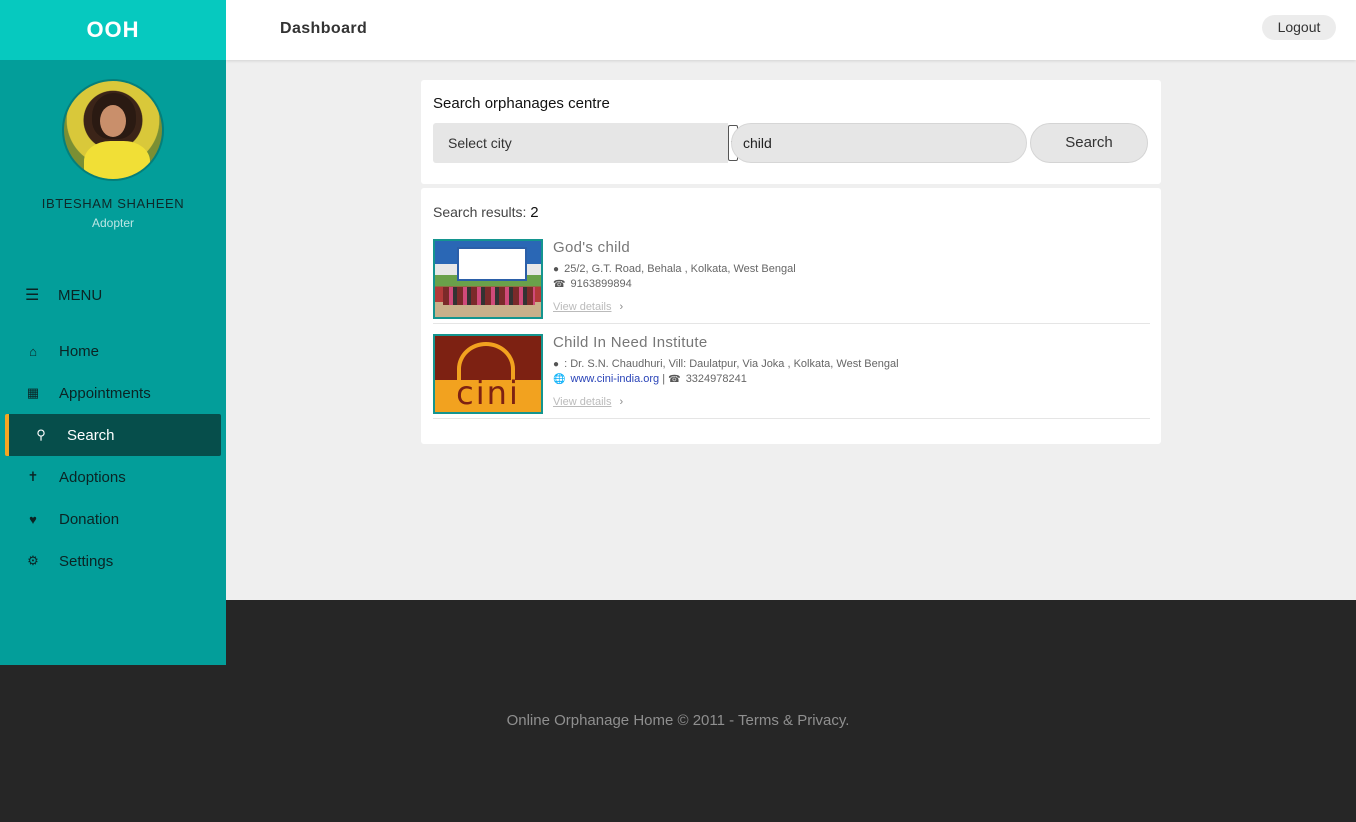 This screenshot has height=822, width=1356. What do you see at coordinates (716, 379) in the screenshot?
I see `phone-text: 3324978241` at bounding box center [716, 379].